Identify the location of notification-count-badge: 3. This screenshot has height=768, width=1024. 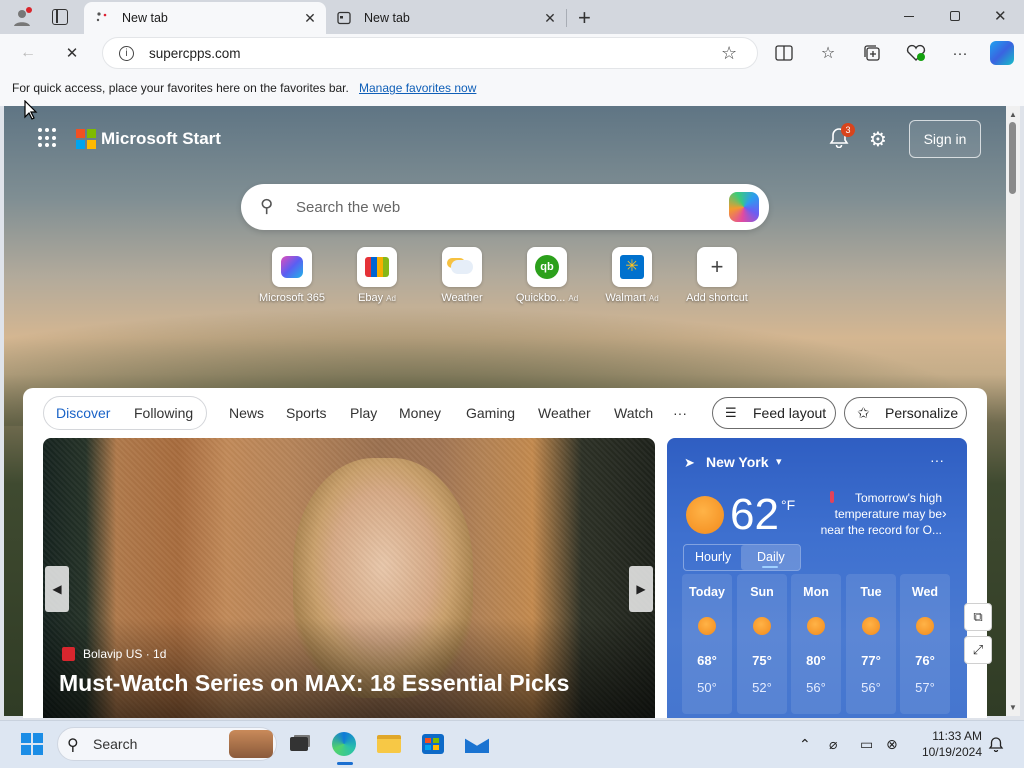
(848, 130).